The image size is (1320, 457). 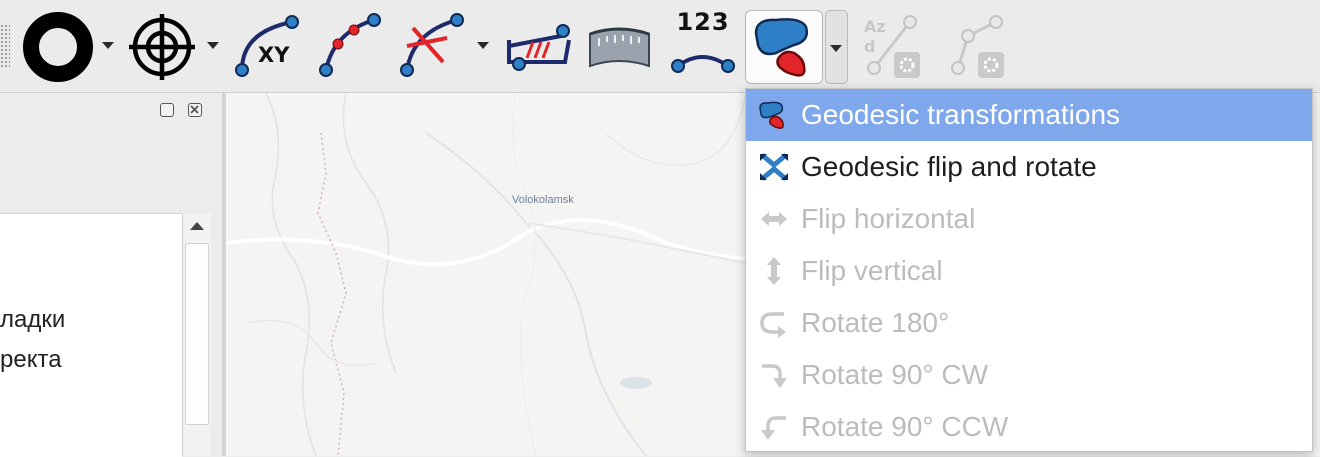 What do you see at coordinates (773, 325) in the screenshot?
I see `rotate-180-icon` at bounding box center [773, 325].